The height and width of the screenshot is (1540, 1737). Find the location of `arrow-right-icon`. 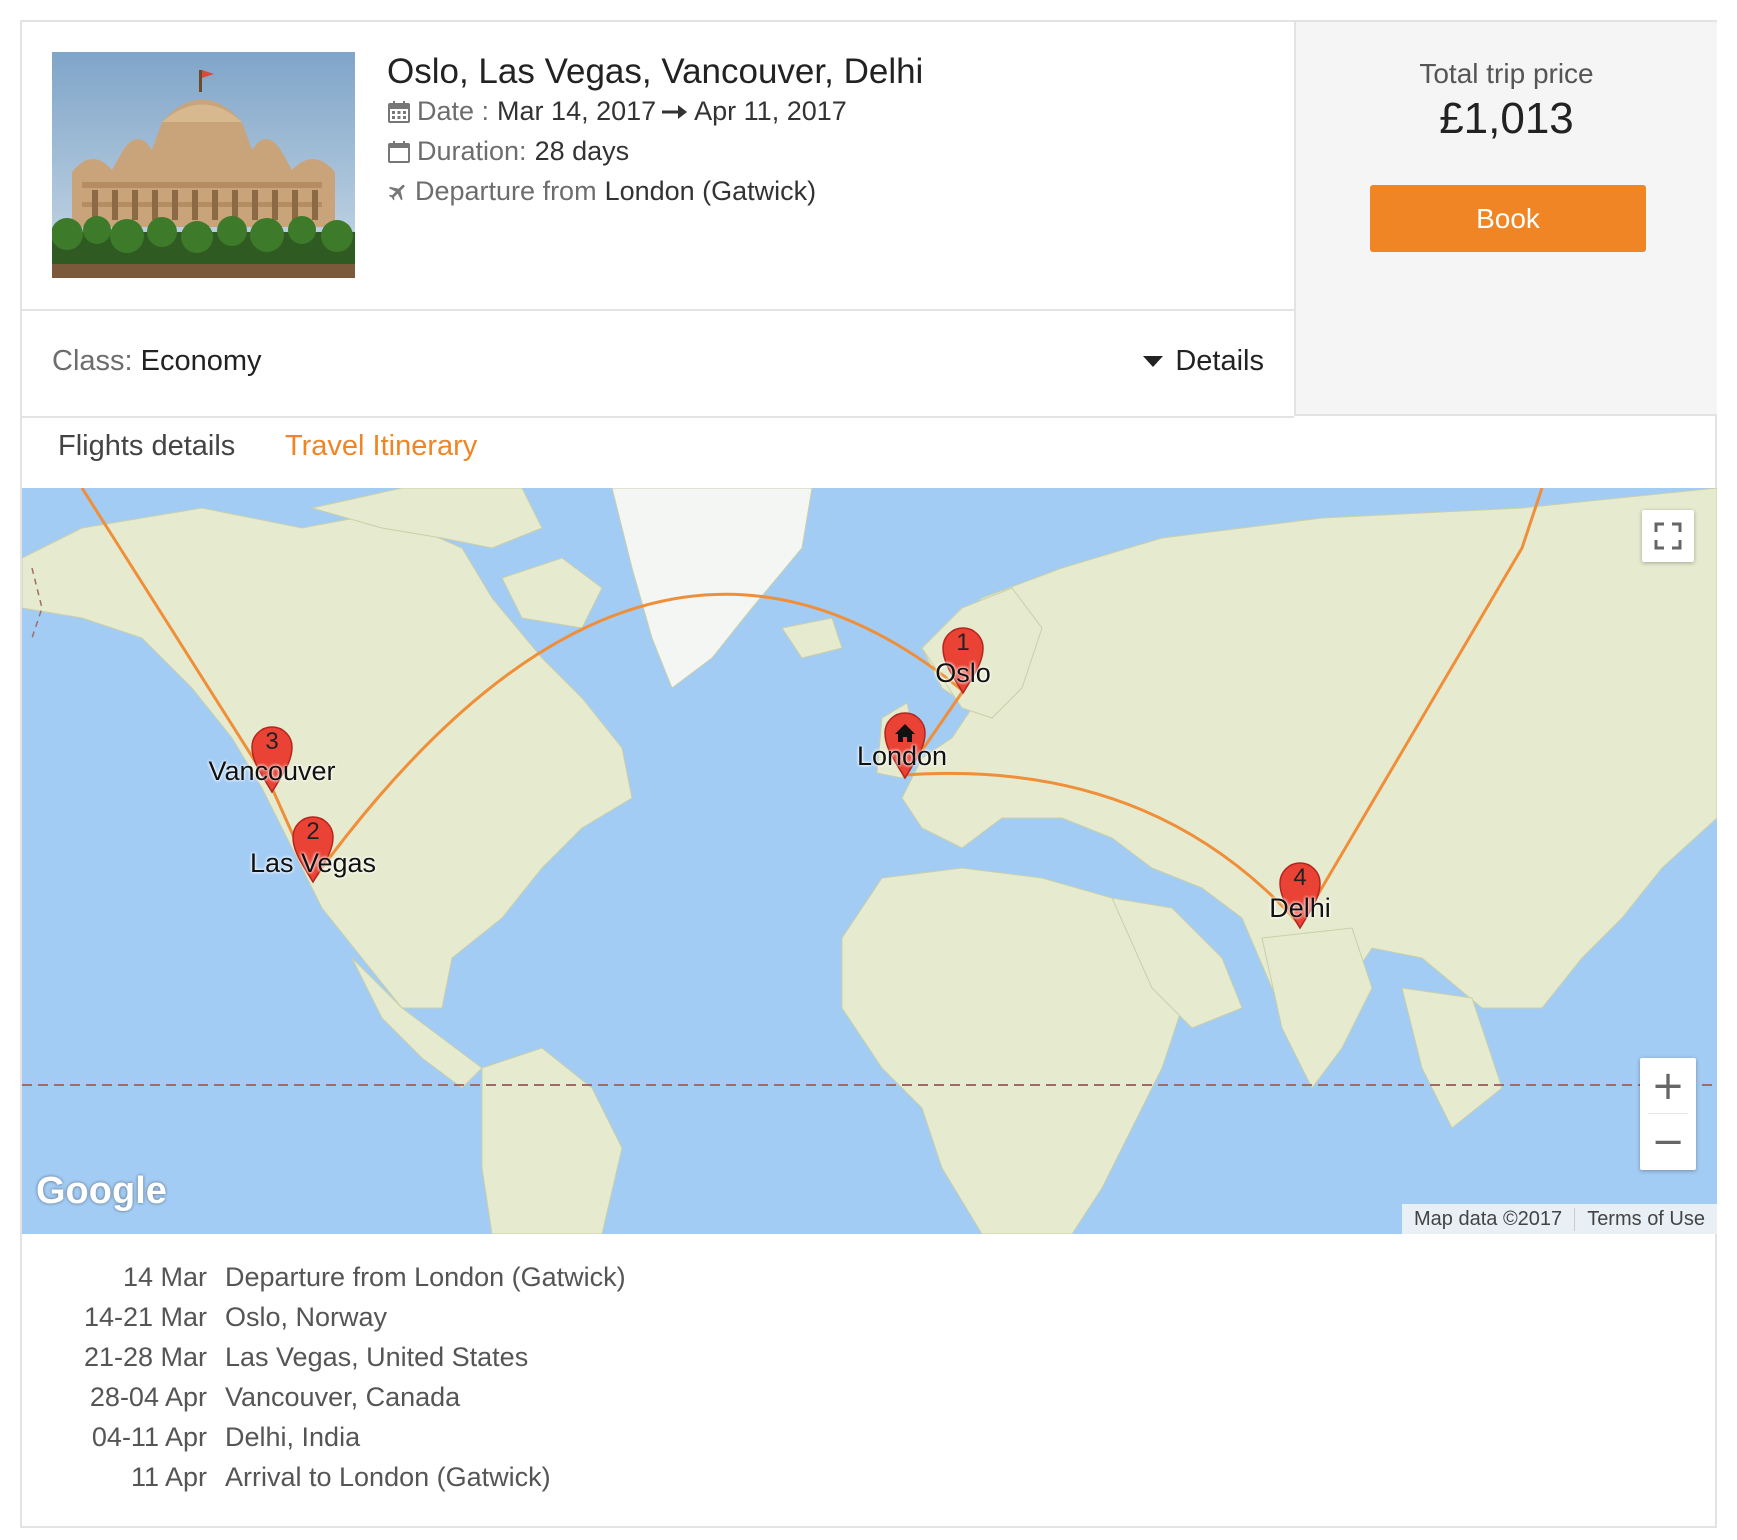

arrow-right-icon is located at coordinates (675, 111).